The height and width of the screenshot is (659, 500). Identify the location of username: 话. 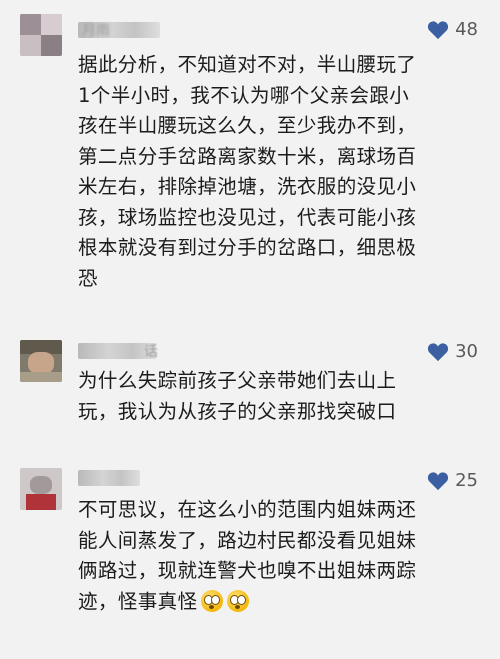
(151, 352).